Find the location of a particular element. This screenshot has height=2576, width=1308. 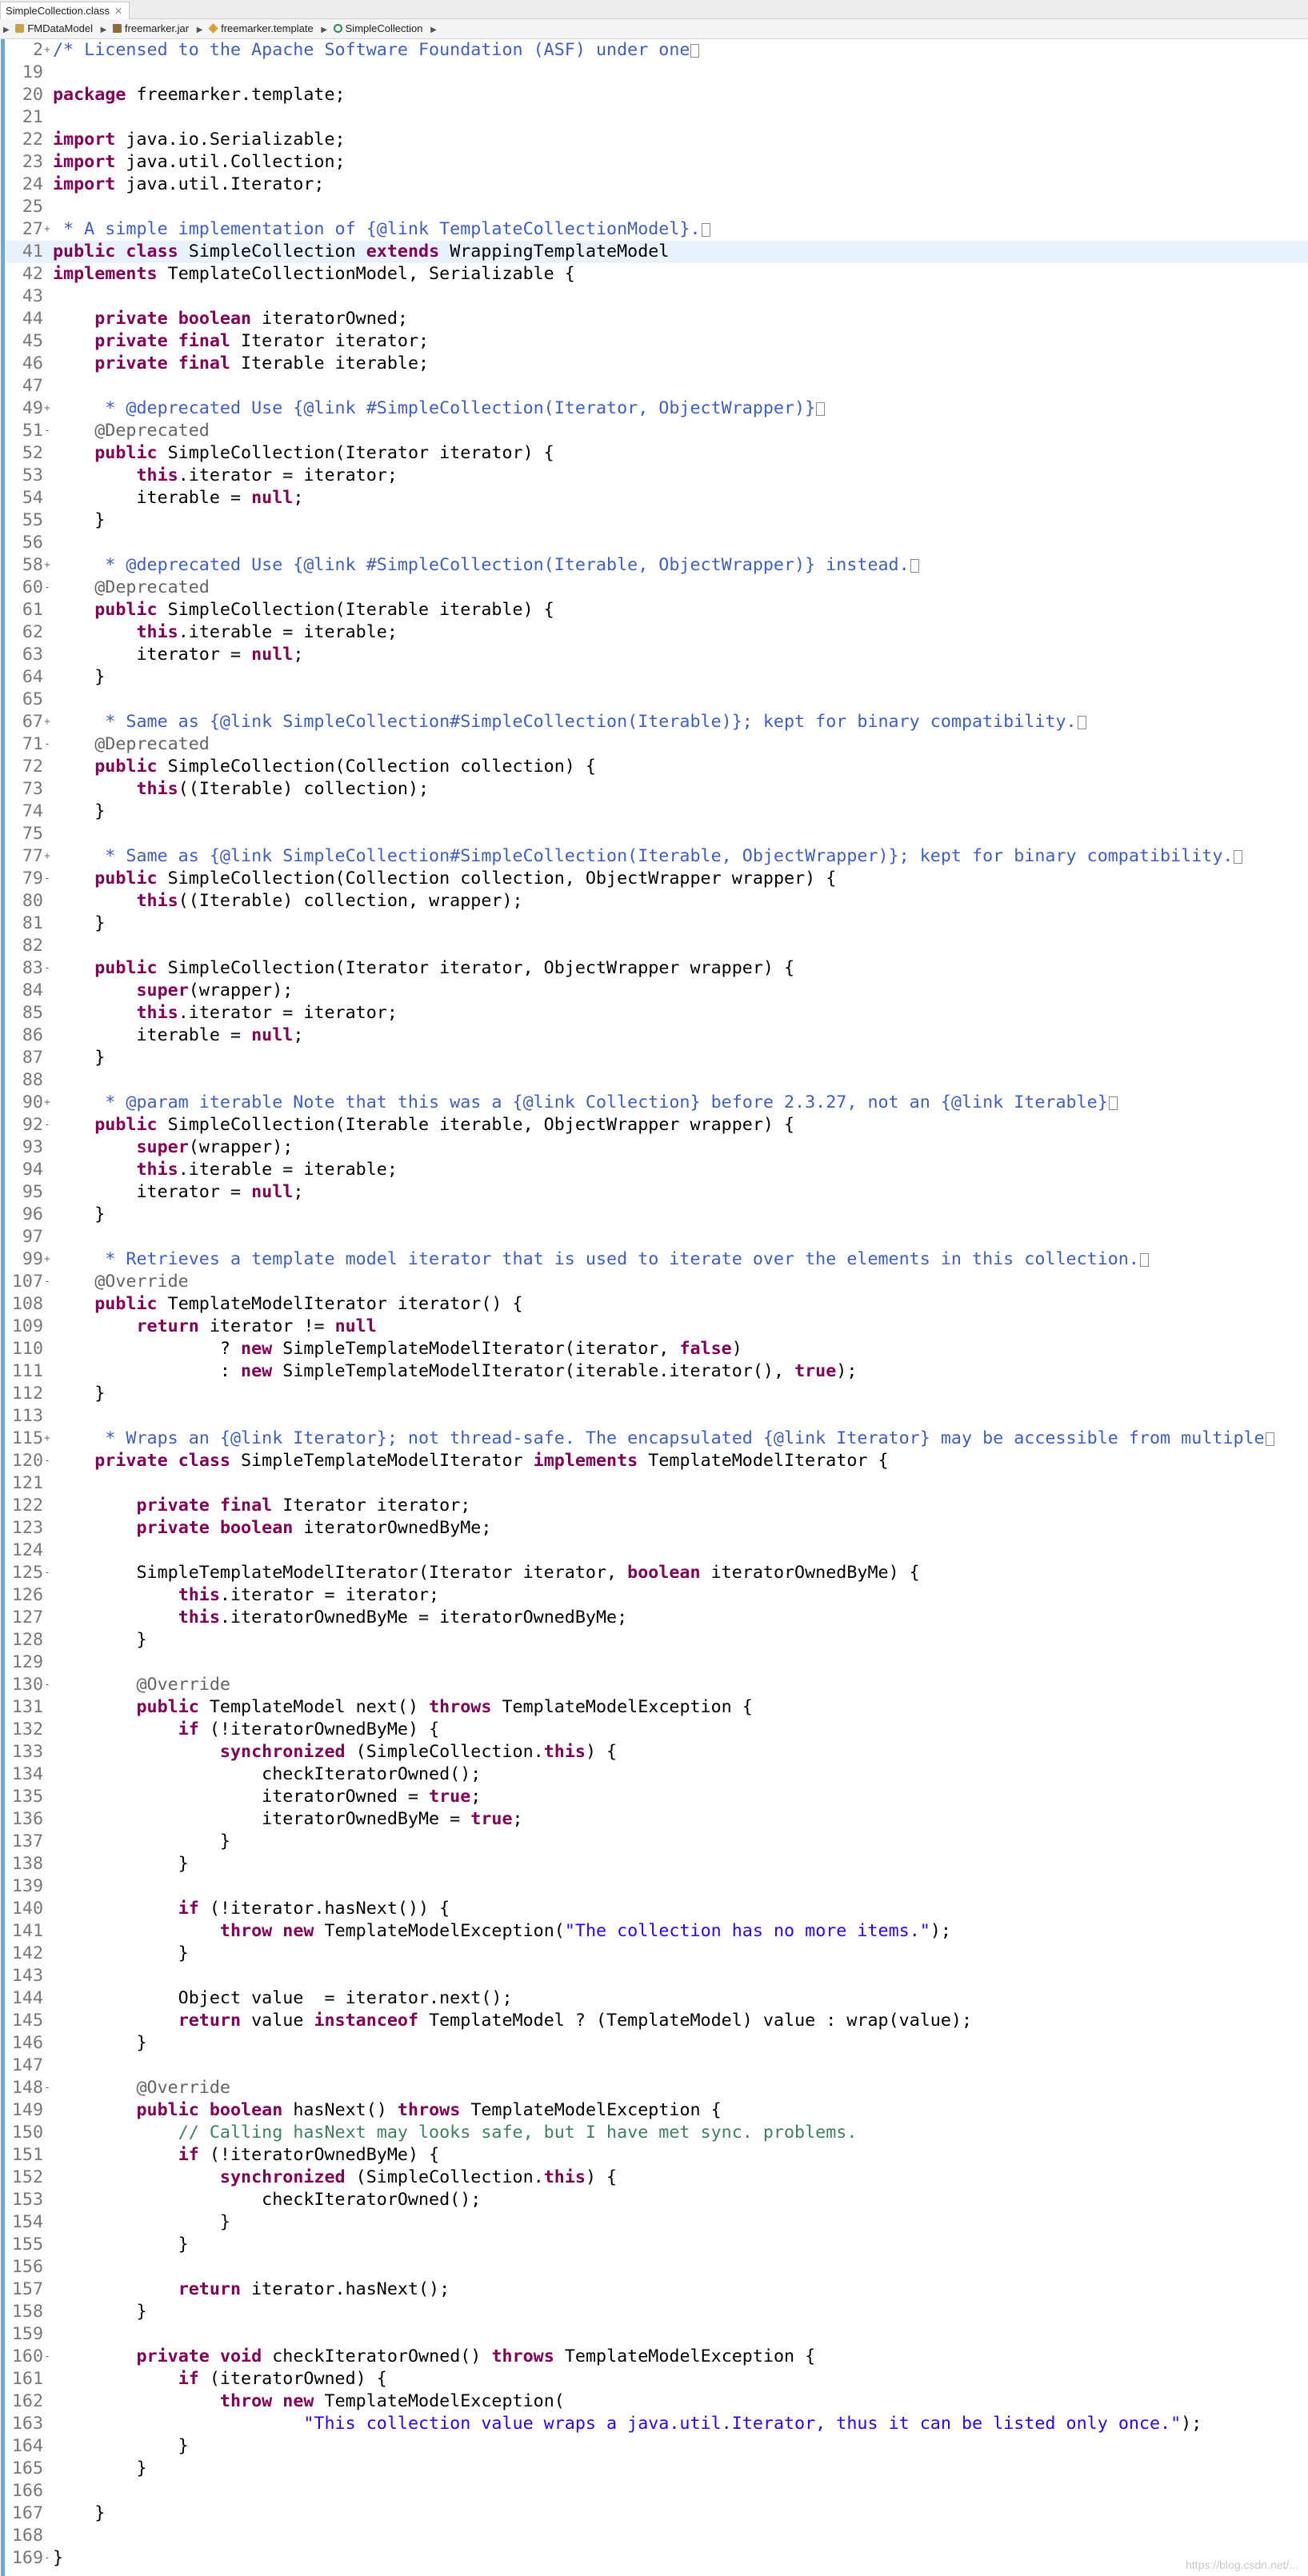

code-line: 136 iteratorOwnedByMe = true; is located at coordinates (657, 1819).